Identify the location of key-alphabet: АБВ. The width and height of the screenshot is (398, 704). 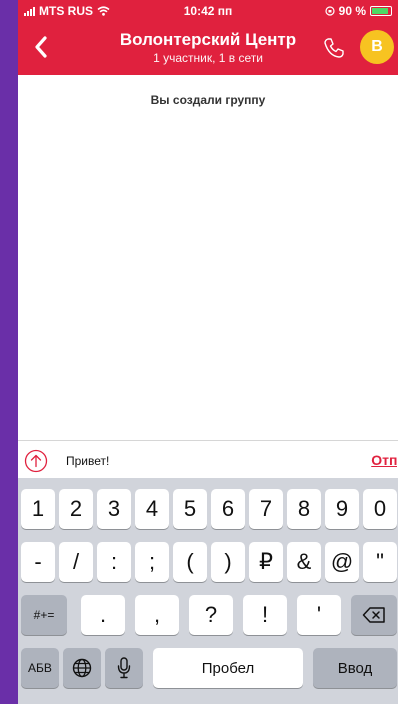
(40, 668).